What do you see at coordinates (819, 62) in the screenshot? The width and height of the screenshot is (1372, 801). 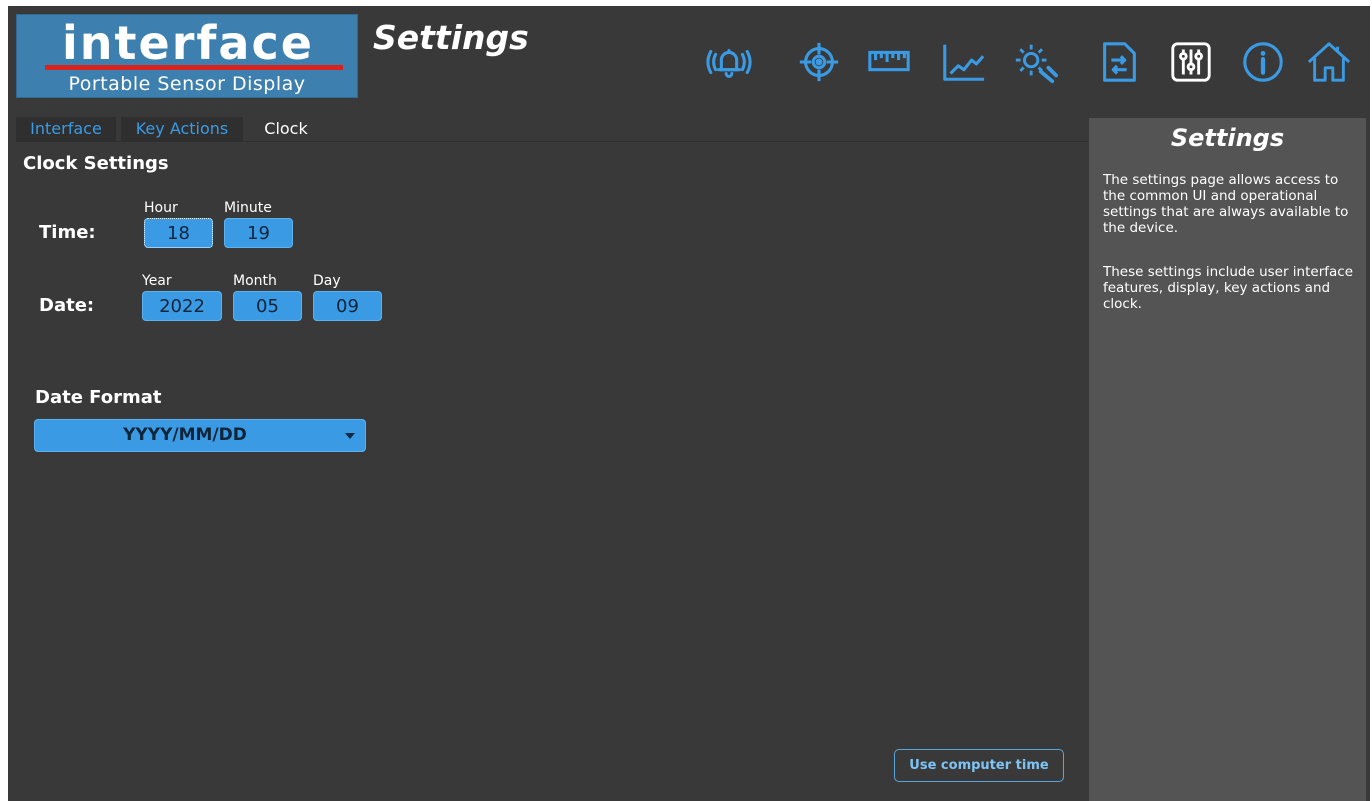 I see `target-icon` at bounding box center [819, 62].